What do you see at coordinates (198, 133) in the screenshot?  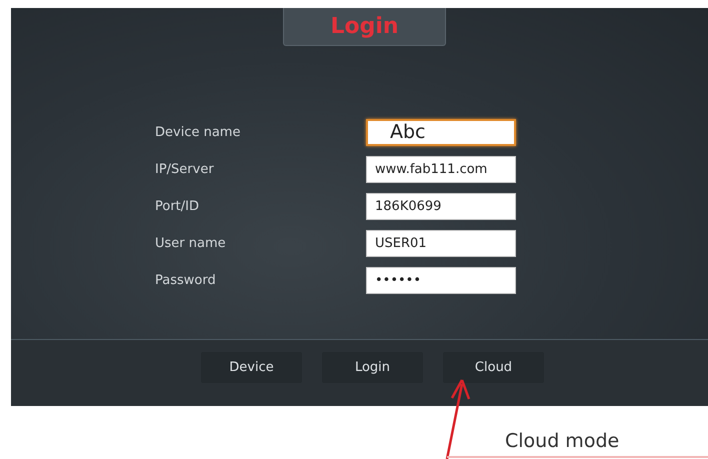 I see `field-label: Device name` at bounding box center [198, 133].